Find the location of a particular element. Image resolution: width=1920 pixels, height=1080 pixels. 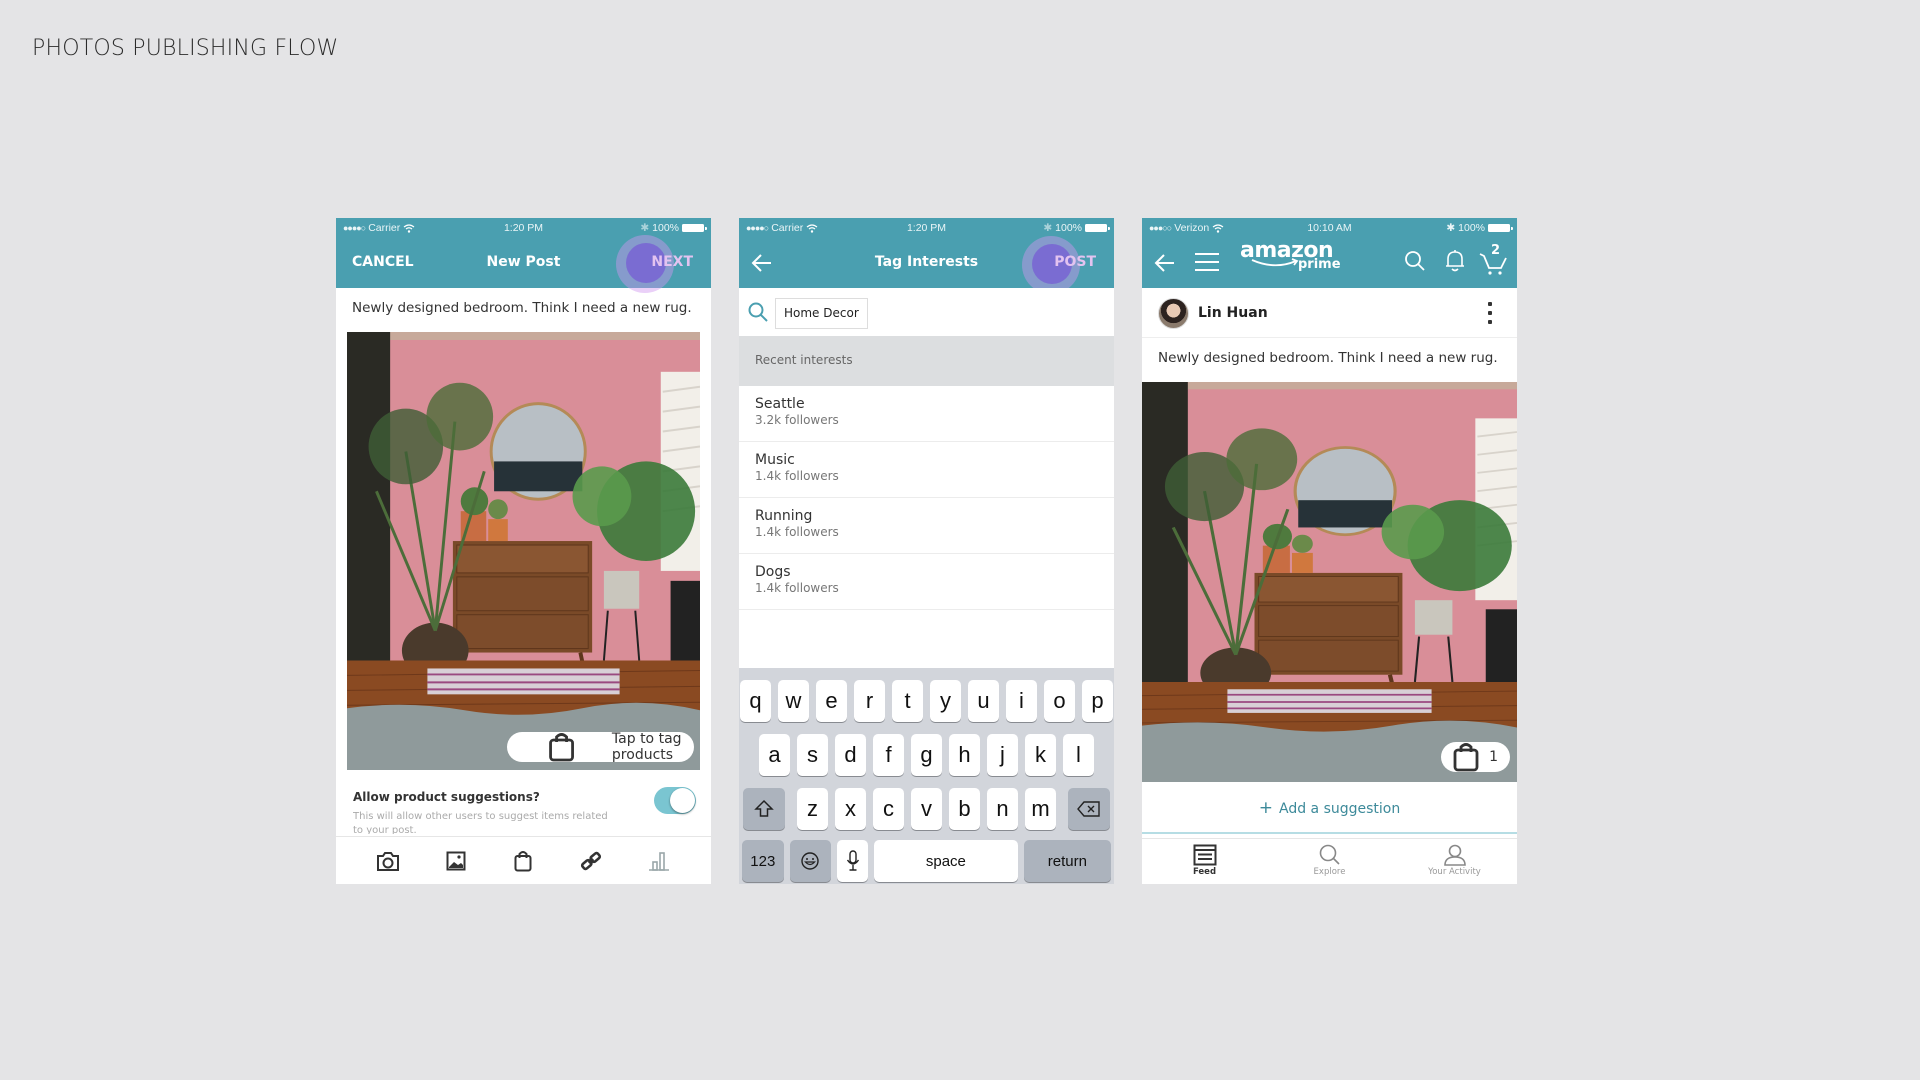

page-title: PHOTOS PUBLISHING FLOW is located at coordinates (185, 48).